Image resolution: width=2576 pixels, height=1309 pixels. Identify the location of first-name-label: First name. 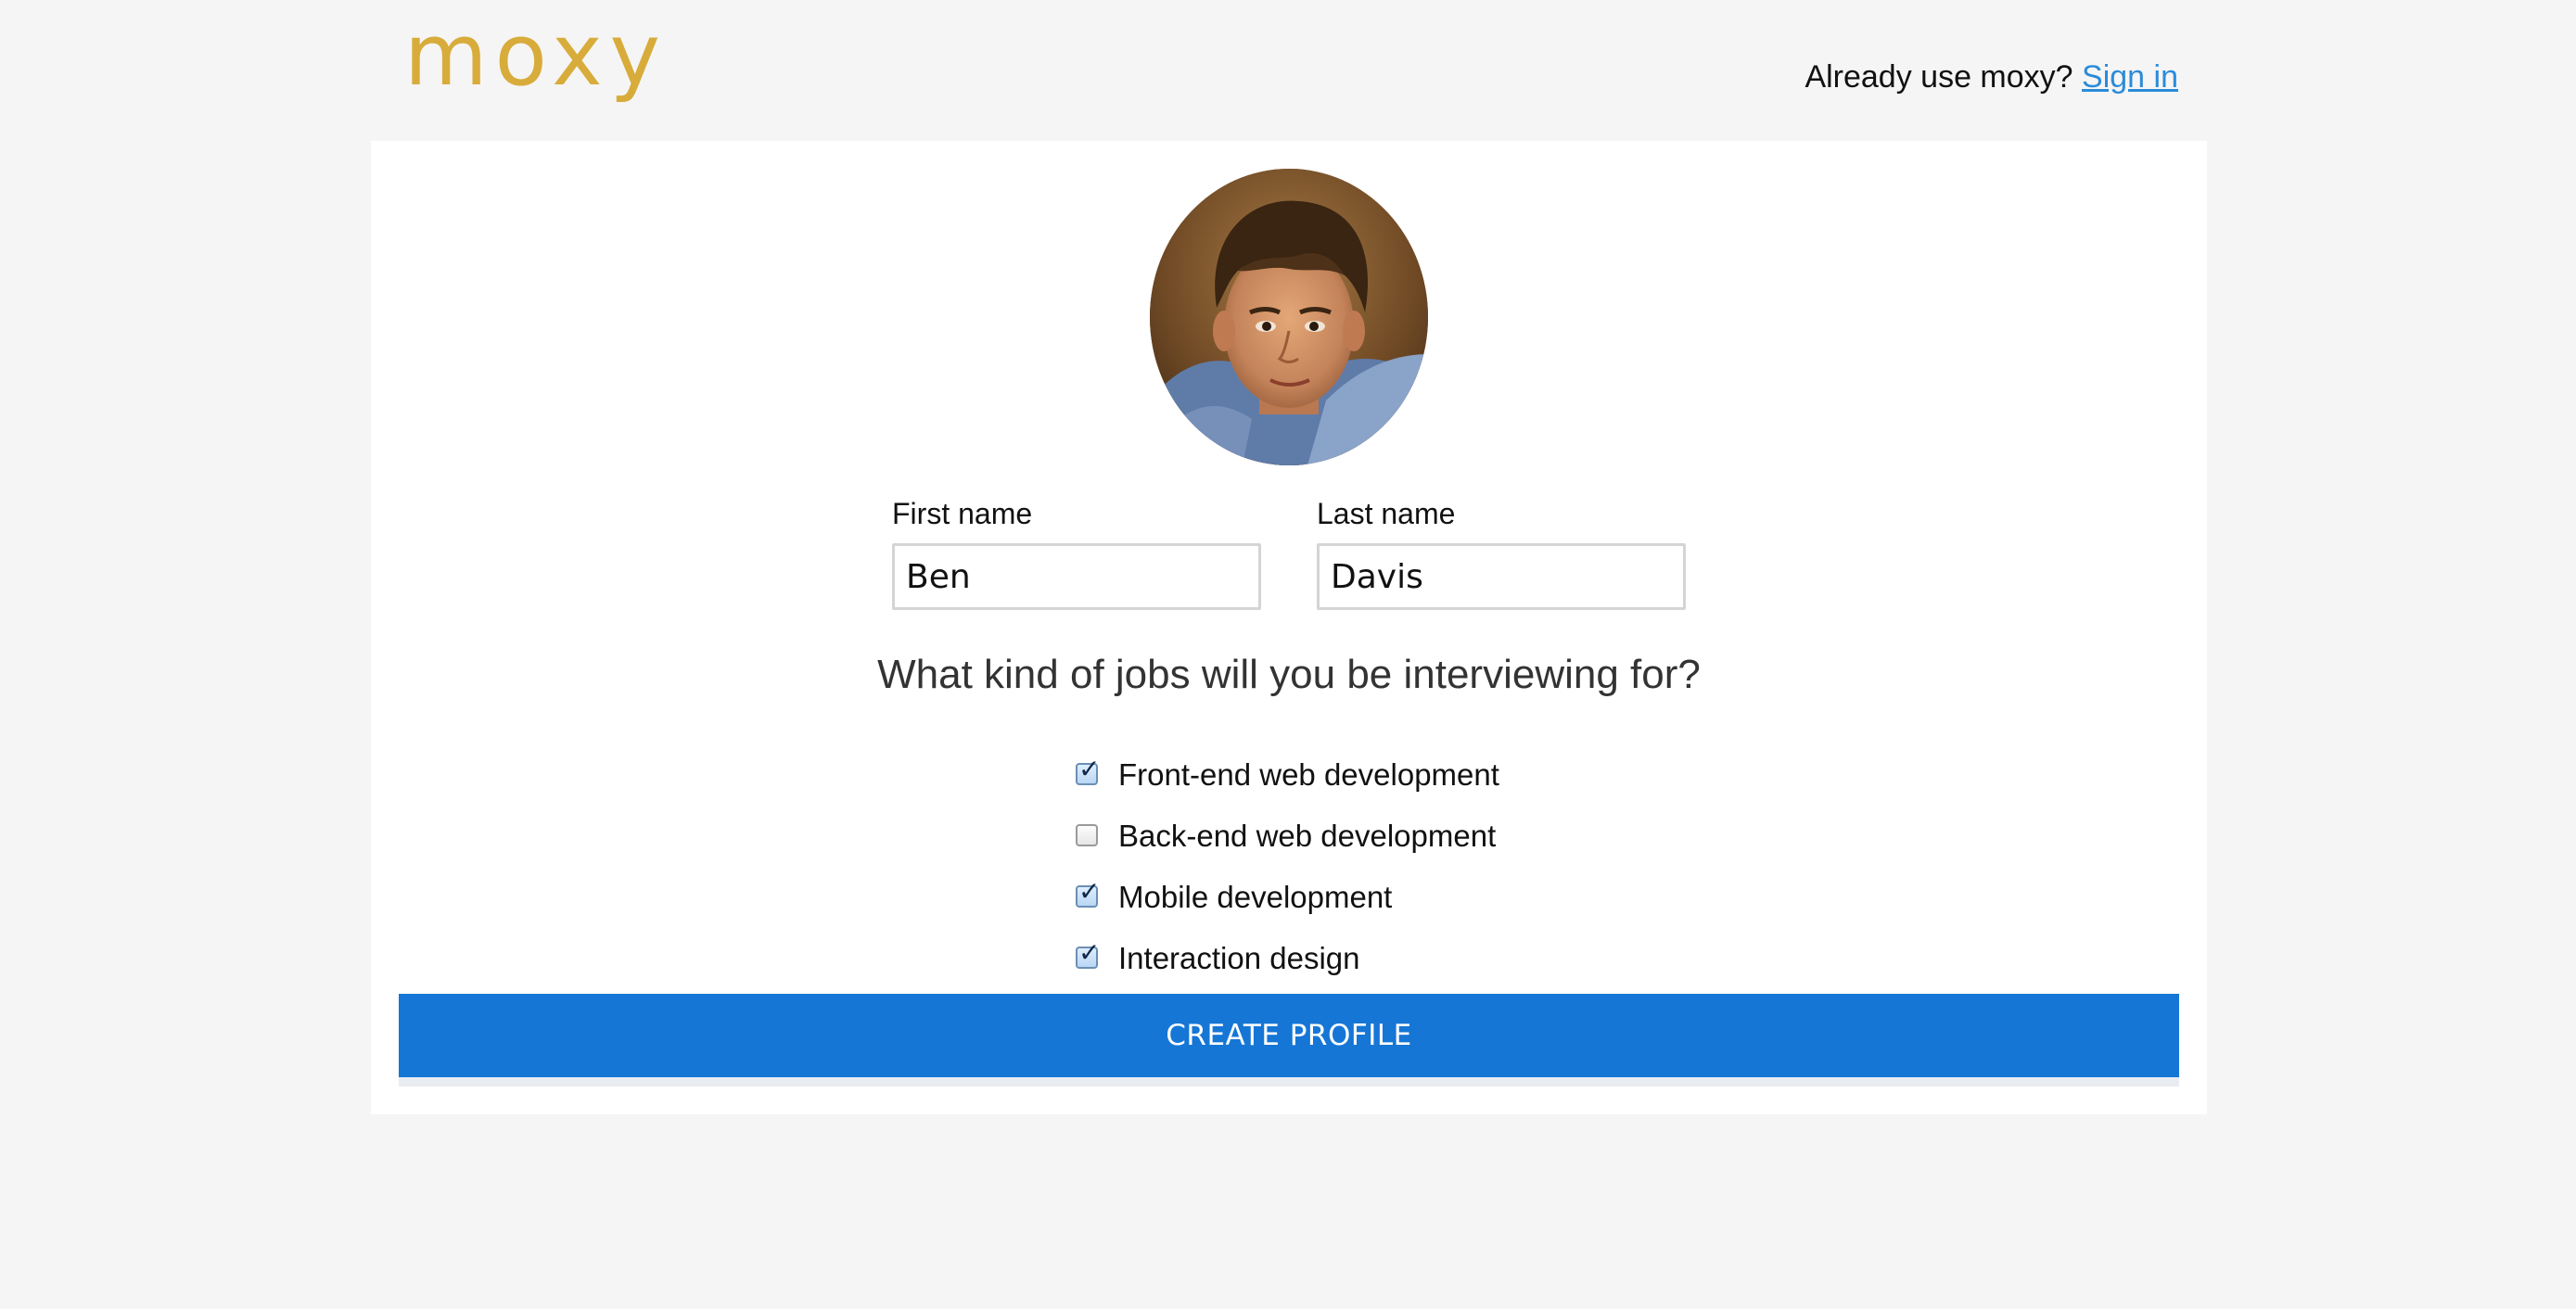
(963, 513).